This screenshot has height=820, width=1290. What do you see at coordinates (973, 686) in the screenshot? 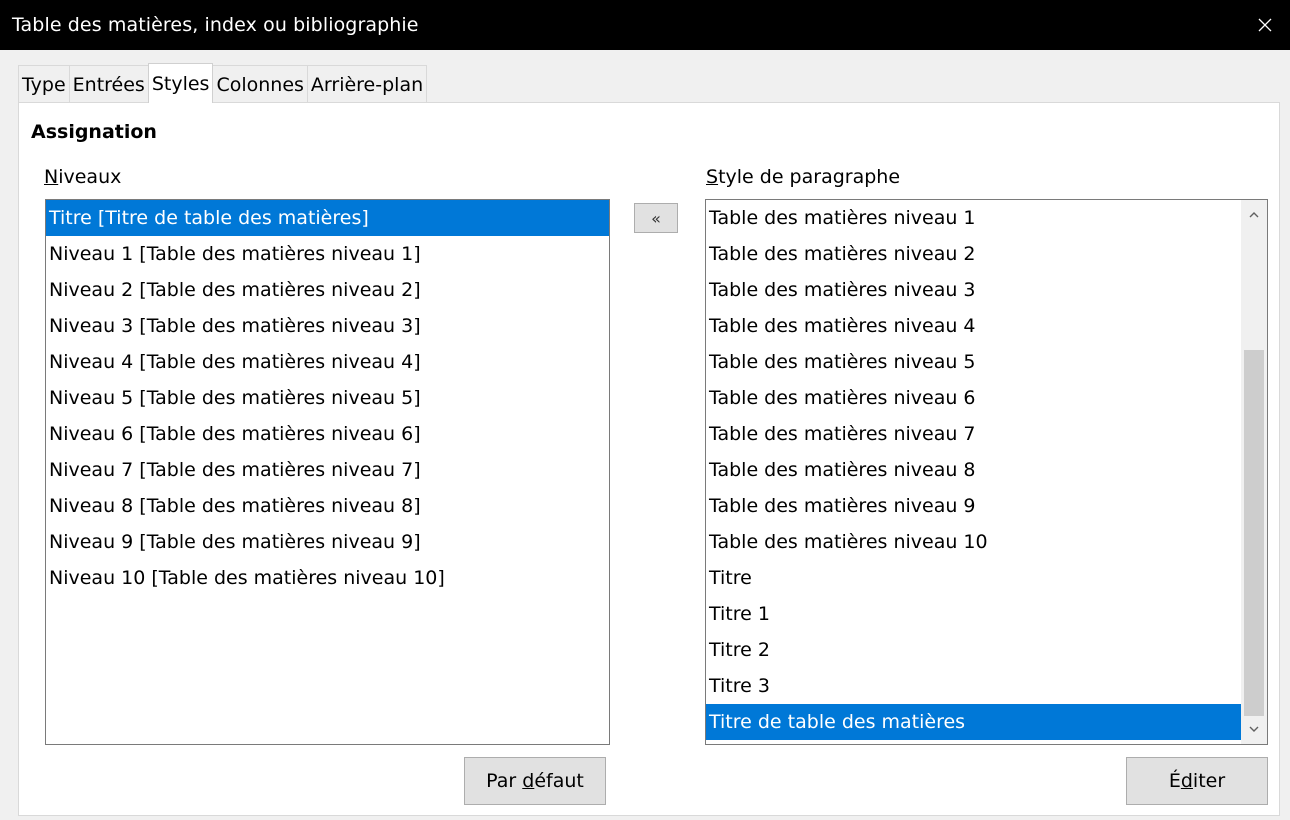
I see `paragraph-style-list-item: Titre 3` at bounding box center [973, 686].